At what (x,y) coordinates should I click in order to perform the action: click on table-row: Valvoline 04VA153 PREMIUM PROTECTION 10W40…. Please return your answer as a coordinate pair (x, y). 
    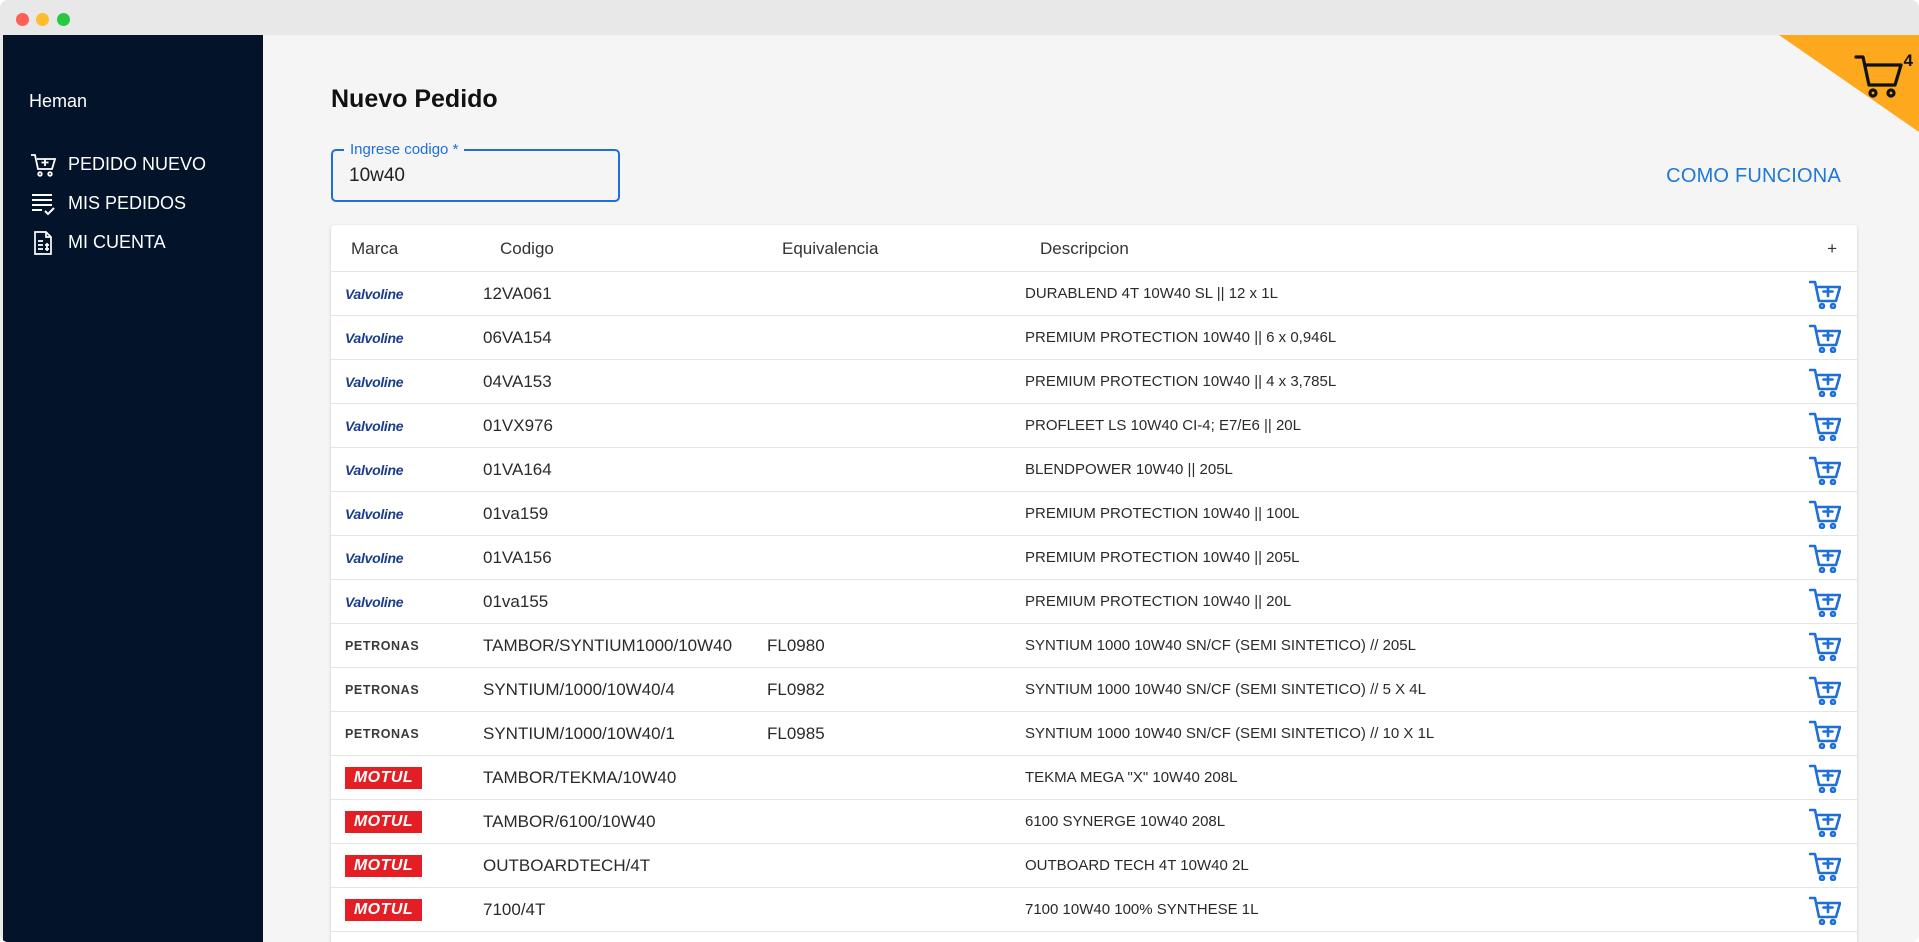
    Looking at the image, I should click on (1094, 382).